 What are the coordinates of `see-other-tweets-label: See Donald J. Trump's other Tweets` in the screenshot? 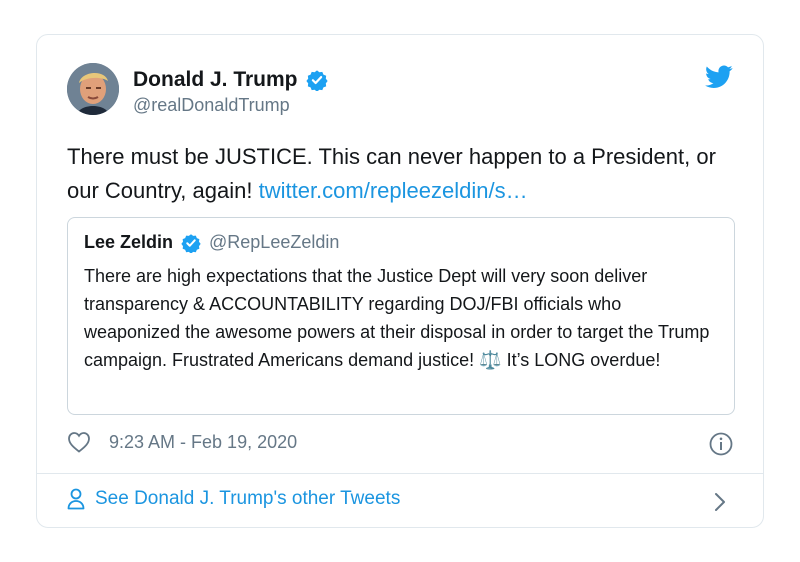 It's located at (247, 499).